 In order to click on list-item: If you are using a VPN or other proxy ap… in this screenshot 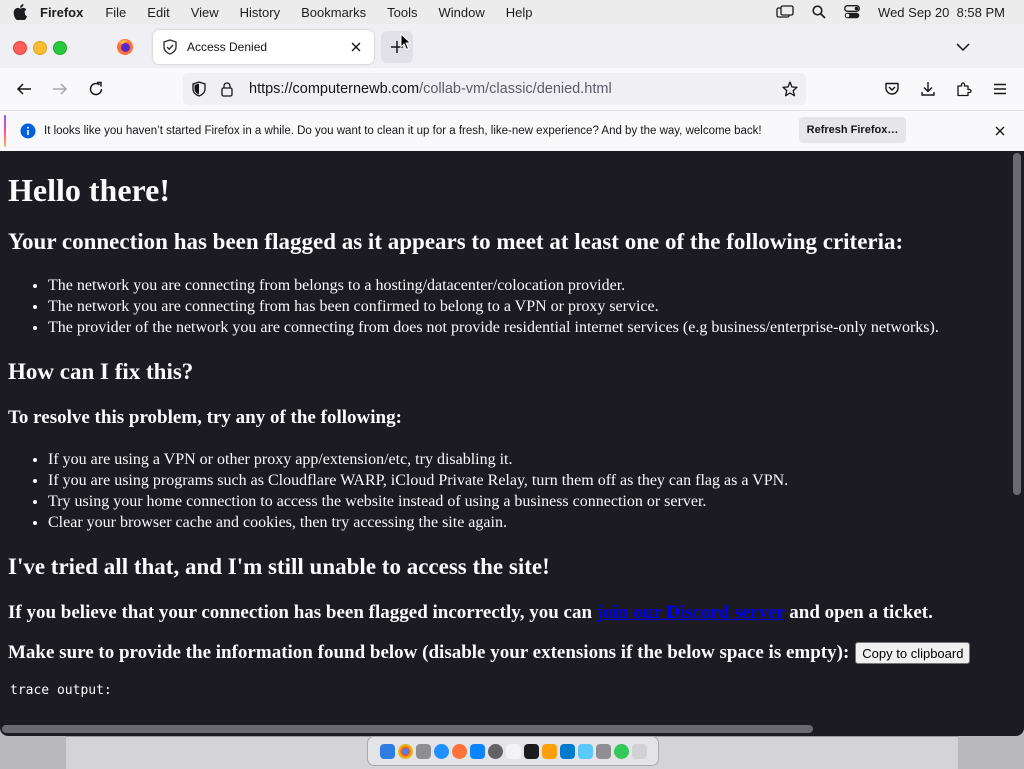, I will do `click(528, 459)`.